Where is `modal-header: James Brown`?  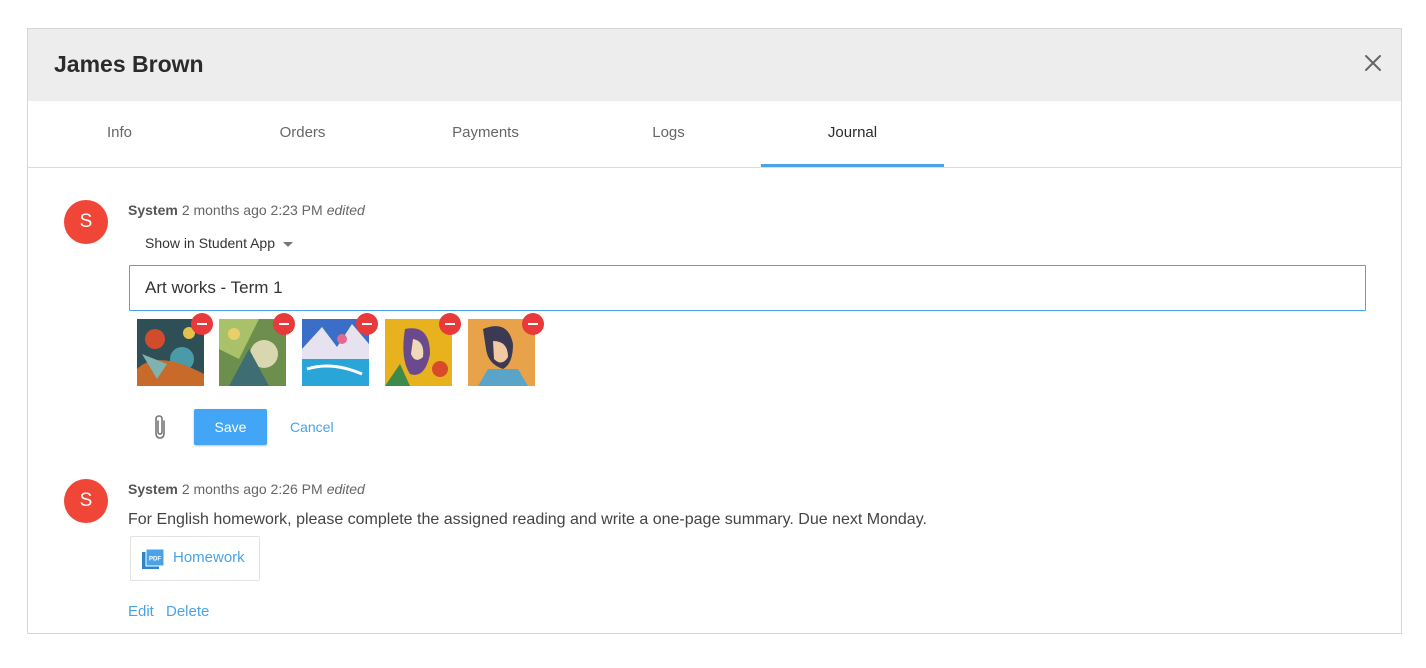
modal-header: James Brown is located at coordinates (714, 65).